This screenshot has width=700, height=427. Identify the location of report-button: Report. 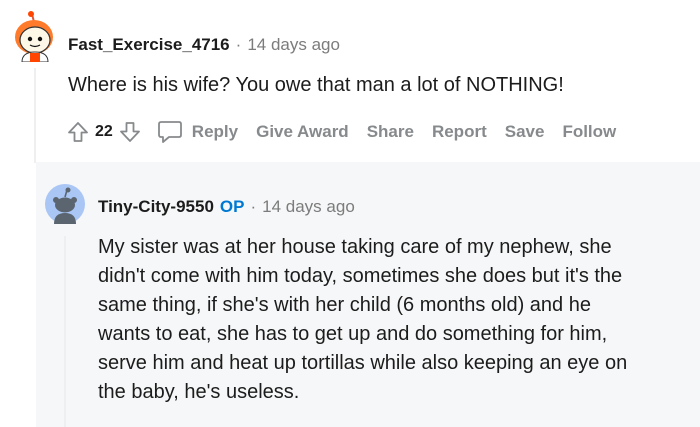
(459, 132).